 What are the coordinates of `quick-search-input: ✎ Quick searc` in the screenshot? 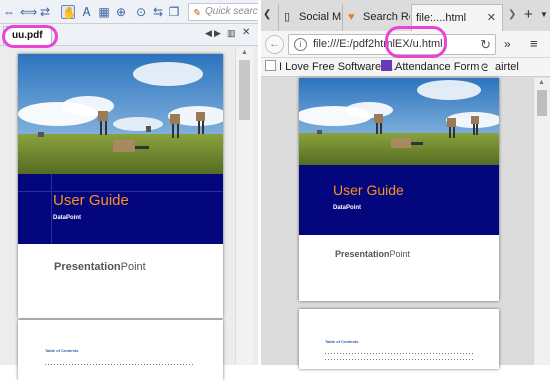 It's located at (223, 12).